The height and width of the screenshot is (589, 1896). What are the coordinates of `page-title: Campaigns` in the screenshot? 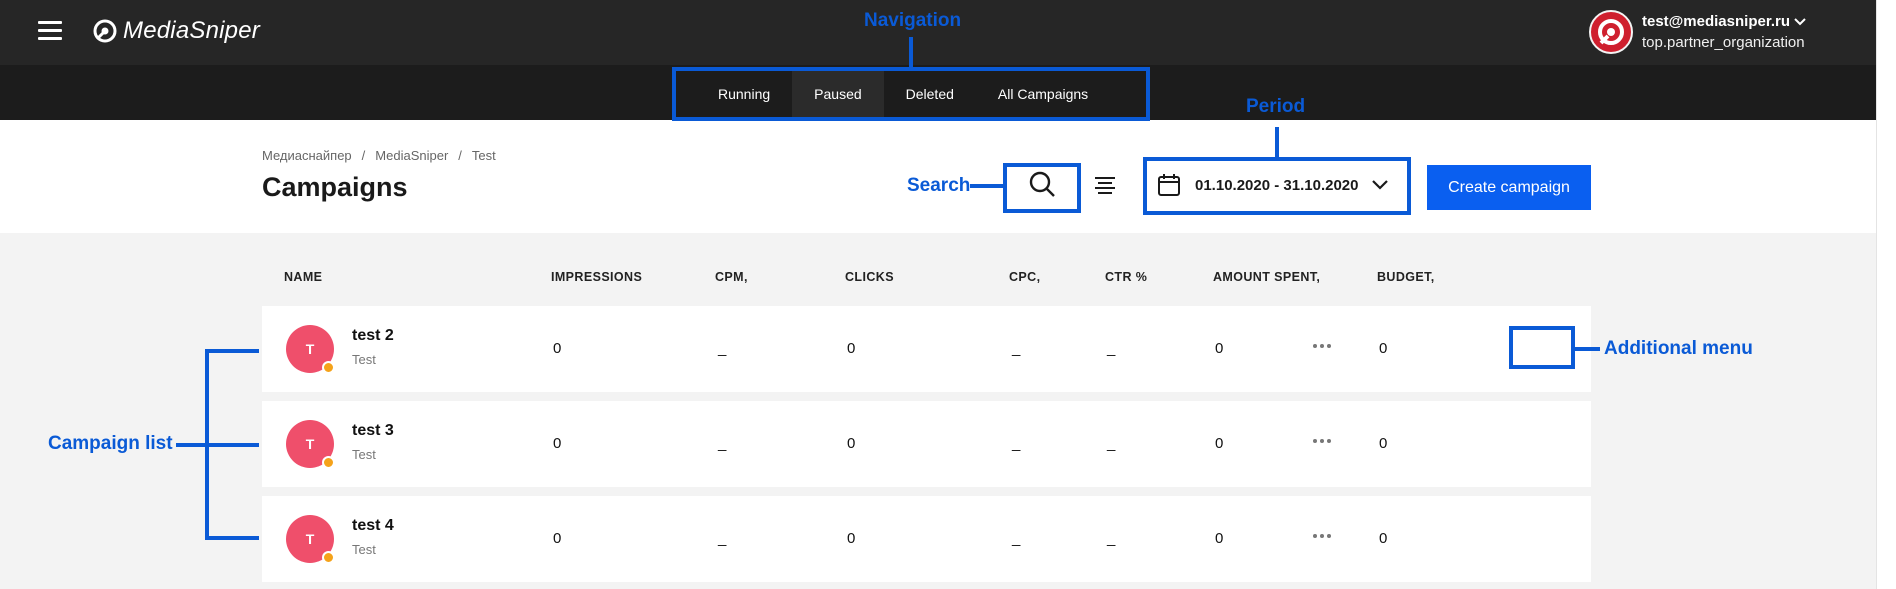 It's located at (335, 187).